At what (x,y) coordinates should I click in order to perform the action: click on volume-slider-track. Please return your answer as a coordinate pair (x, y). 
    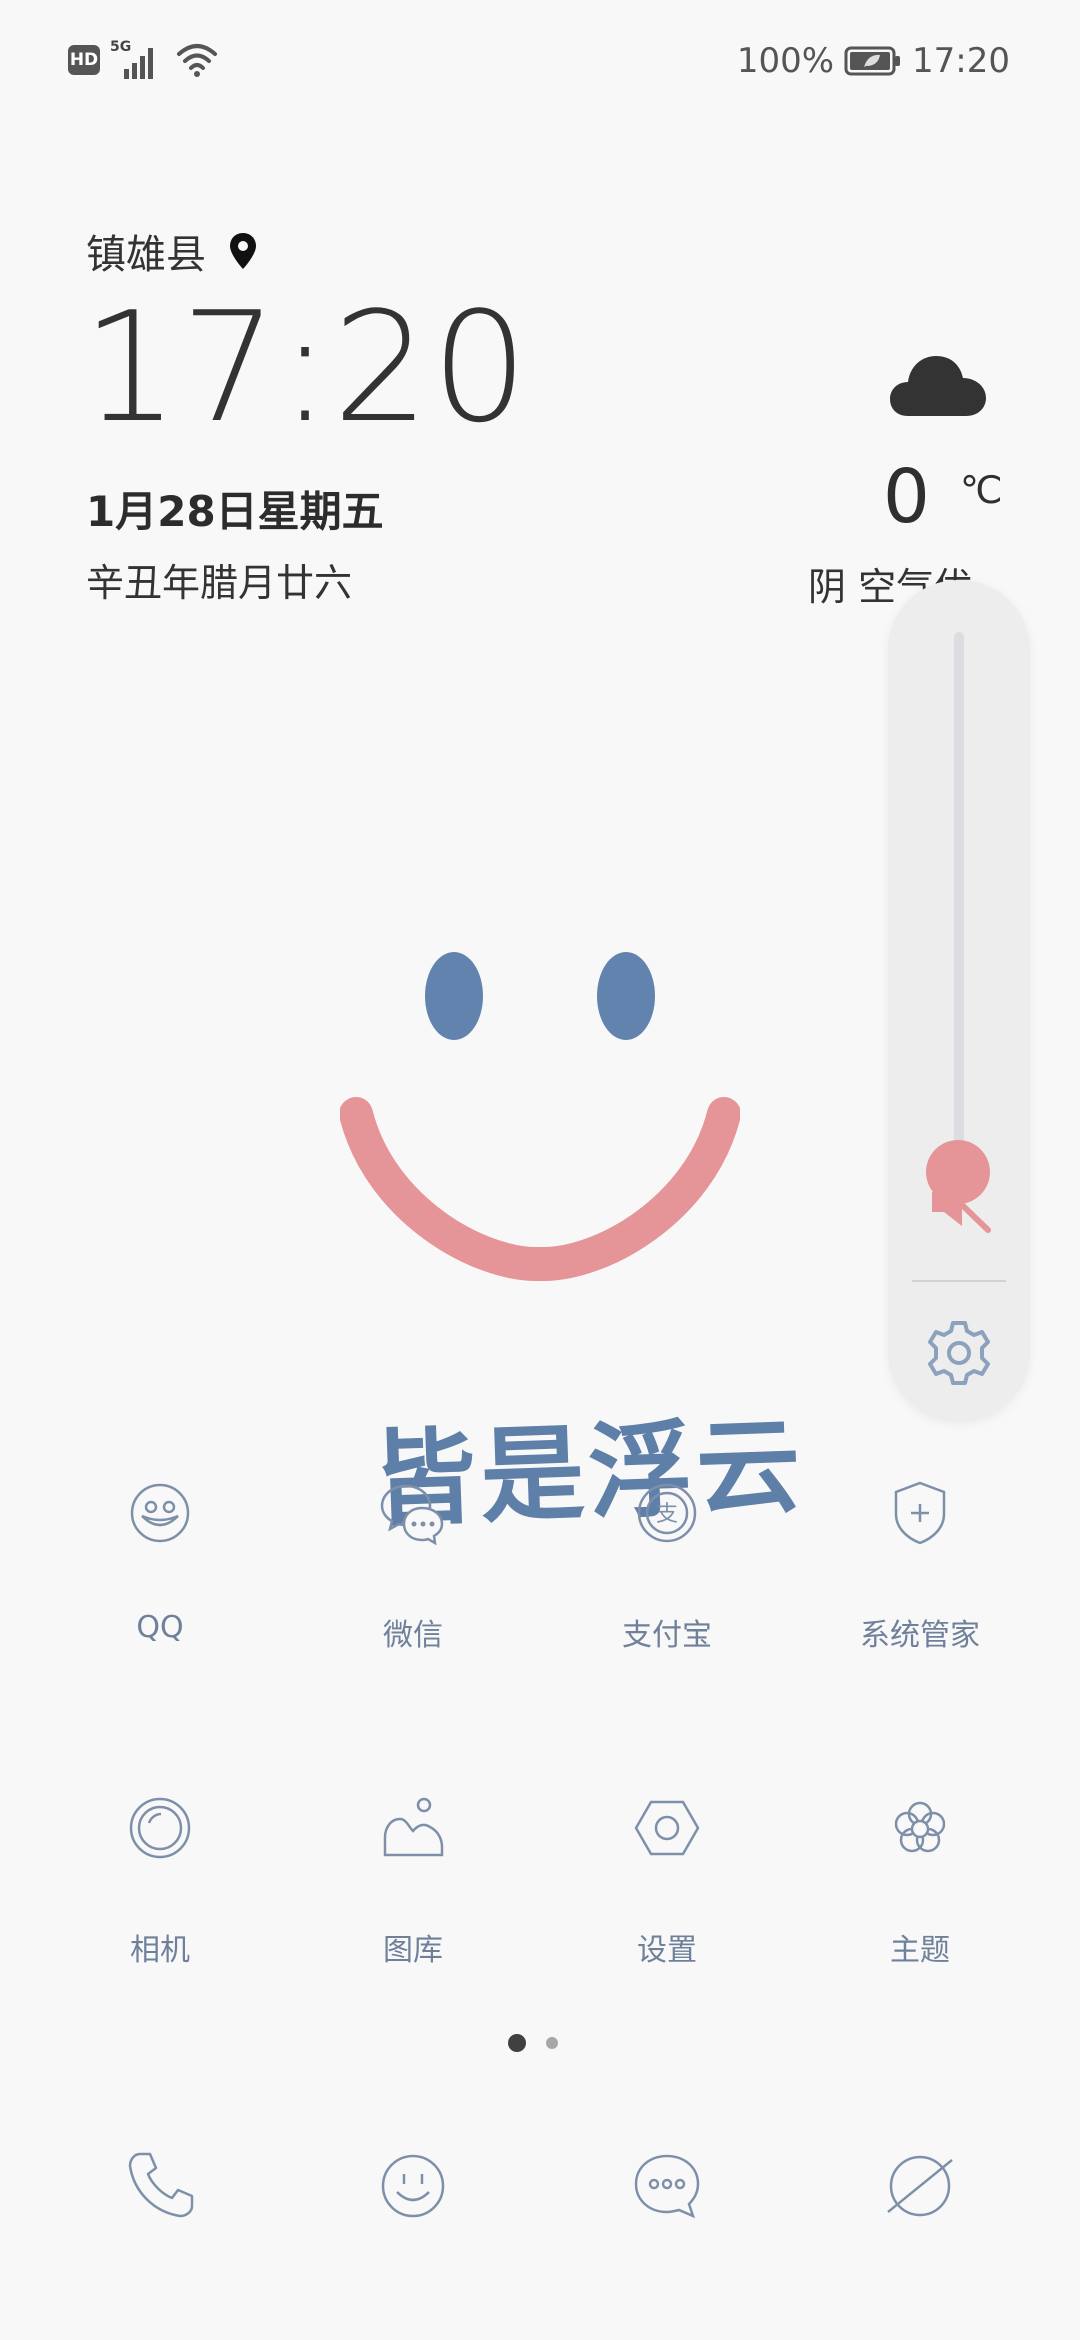
    Looking at the image, I should click on (959, 912).